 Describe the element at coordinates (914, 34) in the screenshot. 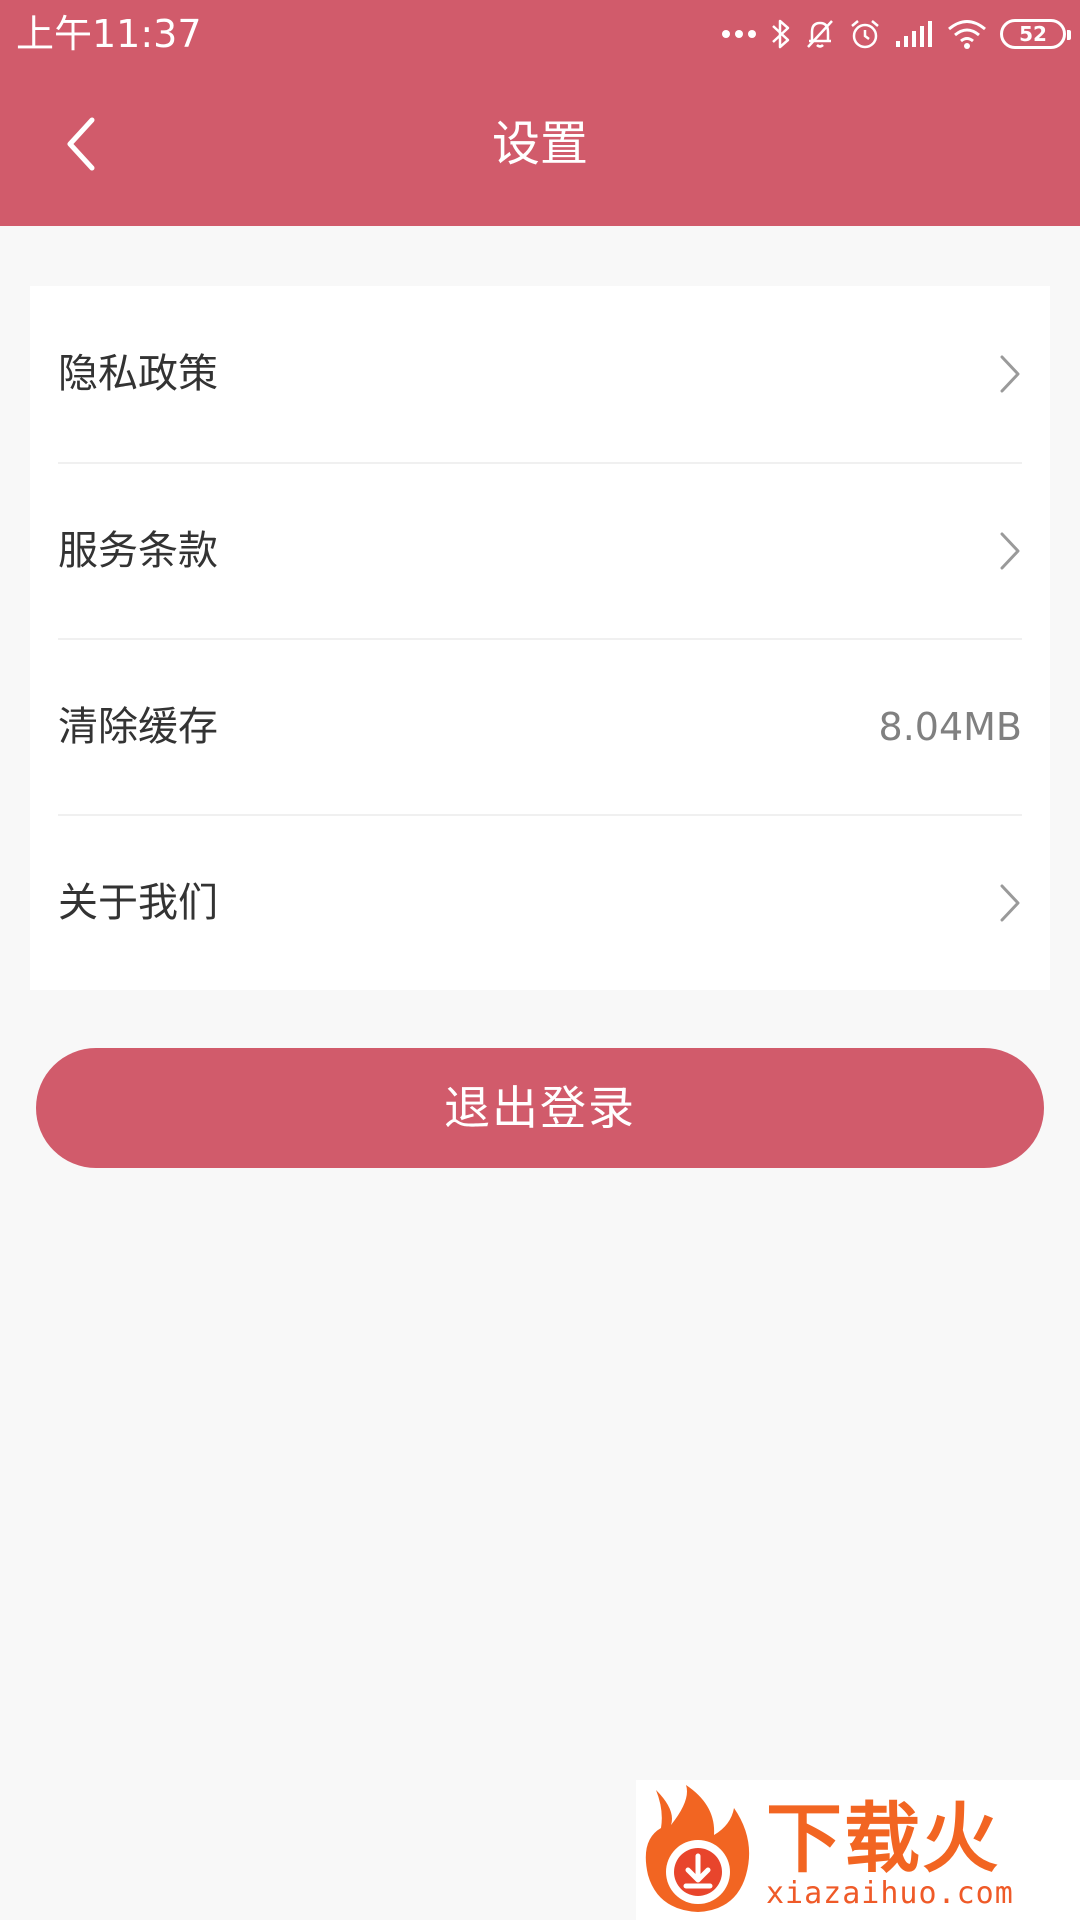

I see `signal-icon` at that location.